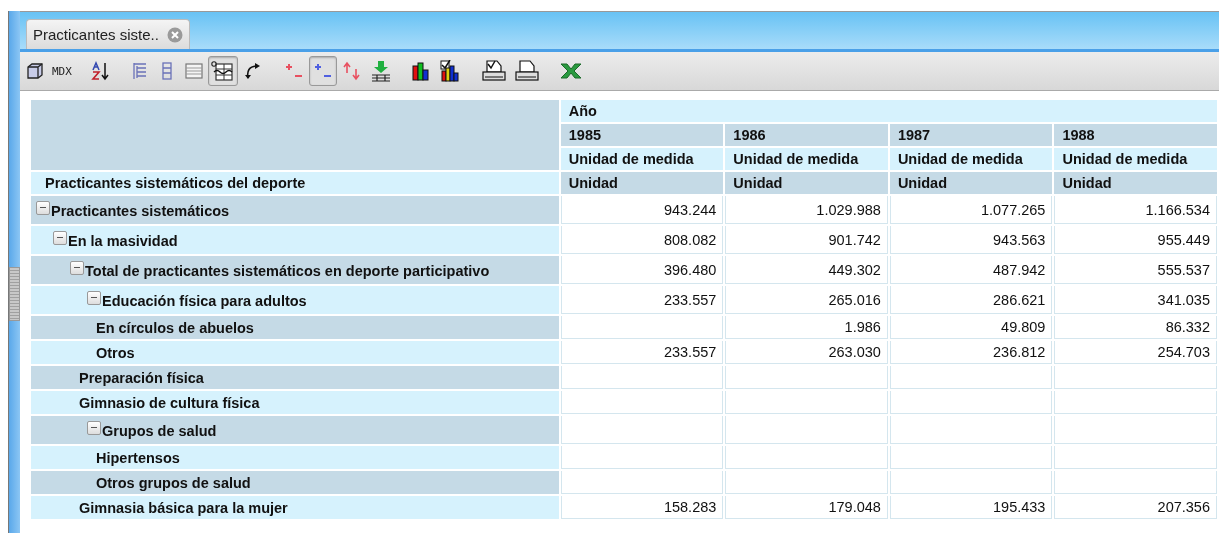 This screenshot has height=533, width=1219. Describe the element at coordinates (971, 210) in the screenshot. I see `table-cell: 1.077.265` at that location.